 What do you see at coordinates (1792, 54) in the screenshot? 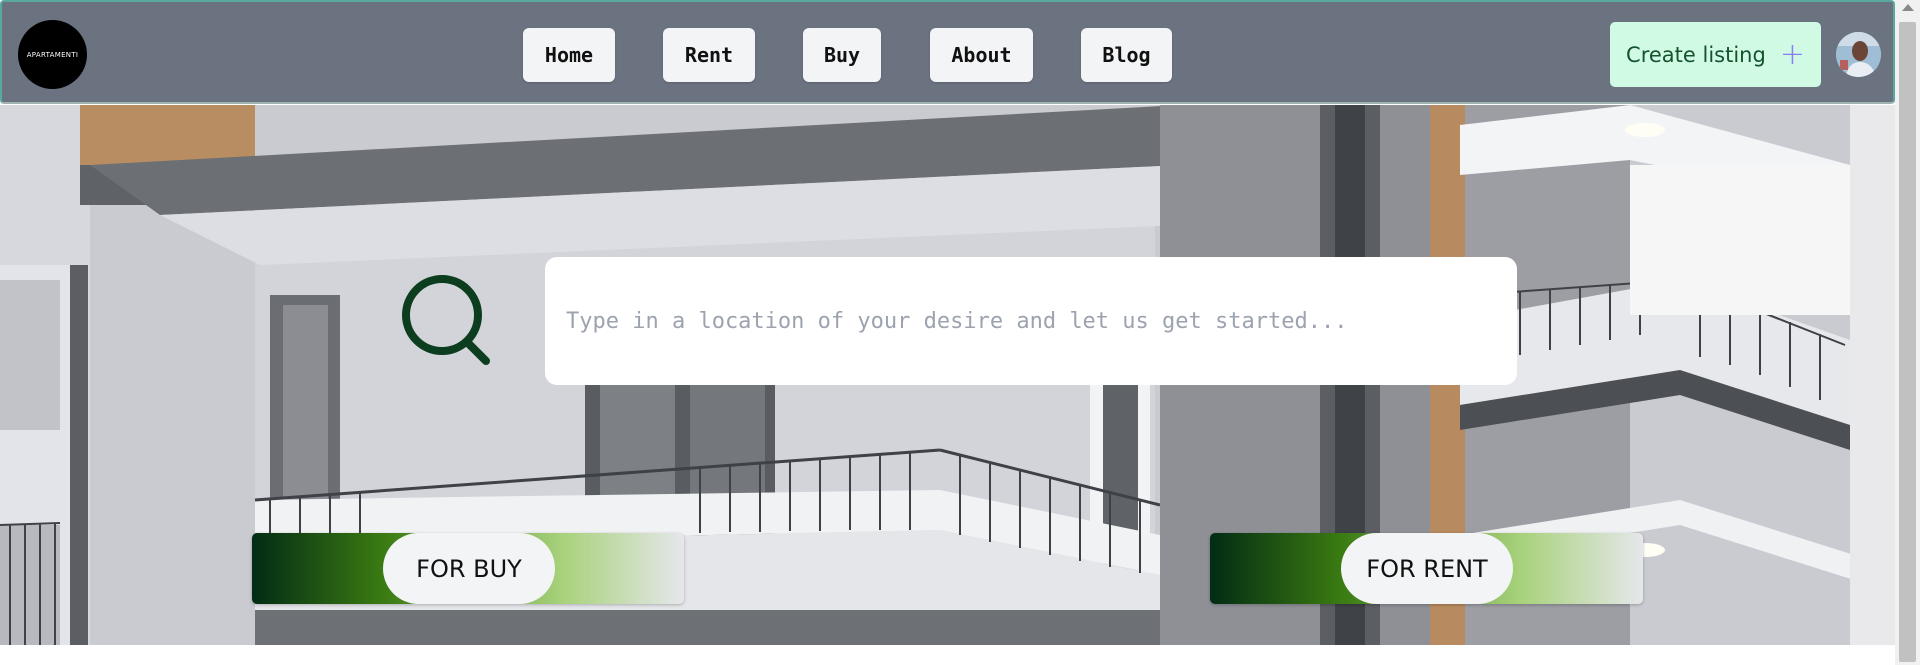
I see `plus-icon: +` at bounding box center [1792, 54].